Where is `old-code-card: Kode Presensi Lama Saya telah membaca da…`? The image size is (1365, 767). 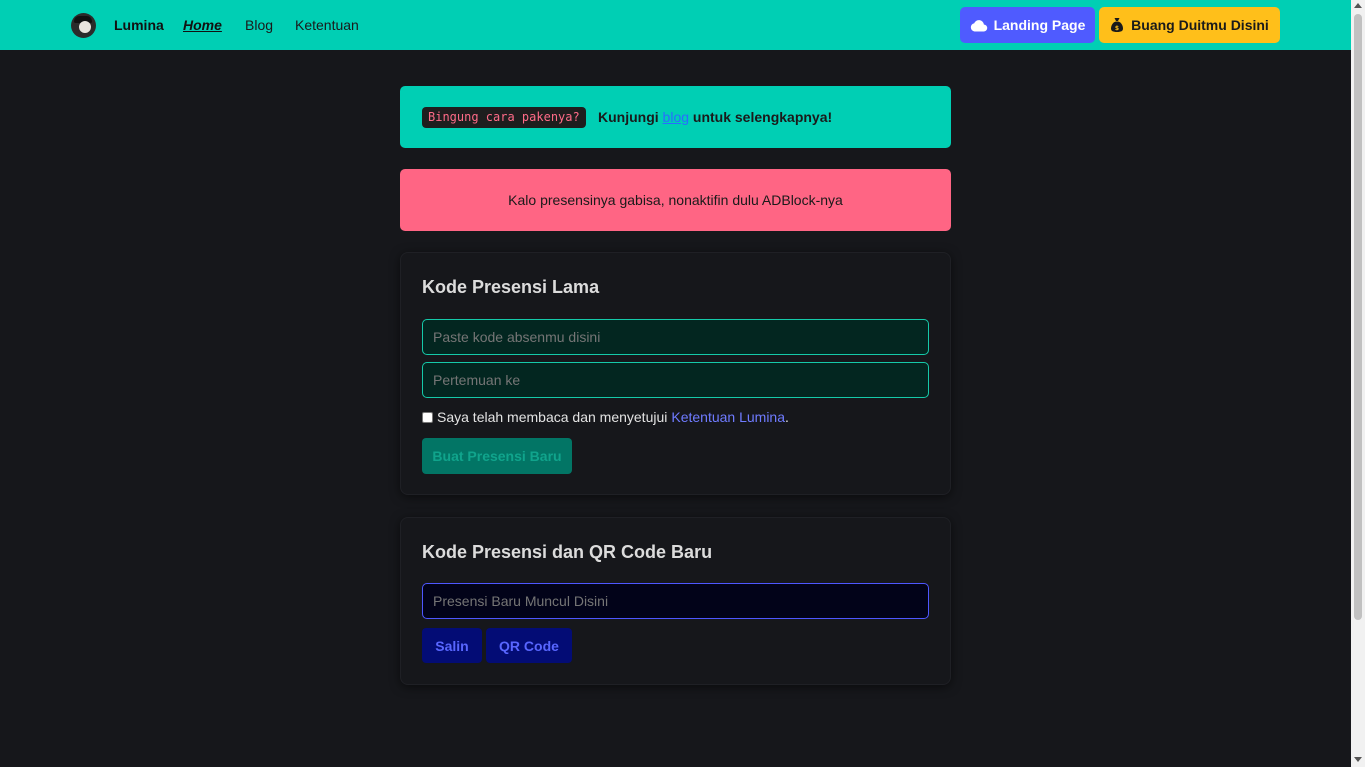
old-code-card: Kode Presensi Lama Saya telah membaca da… is located at coordinates (675, 373).